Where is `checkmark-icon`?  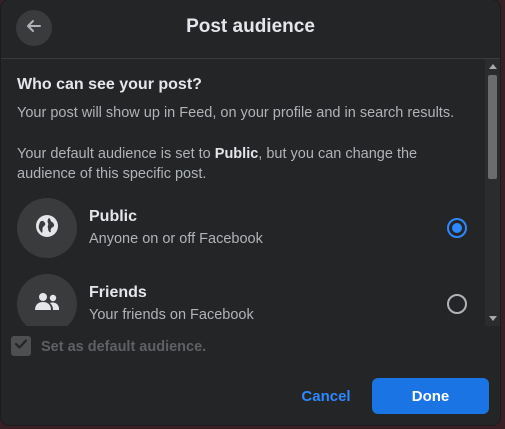
checkmark-icon is located at coordinates (21, 346).